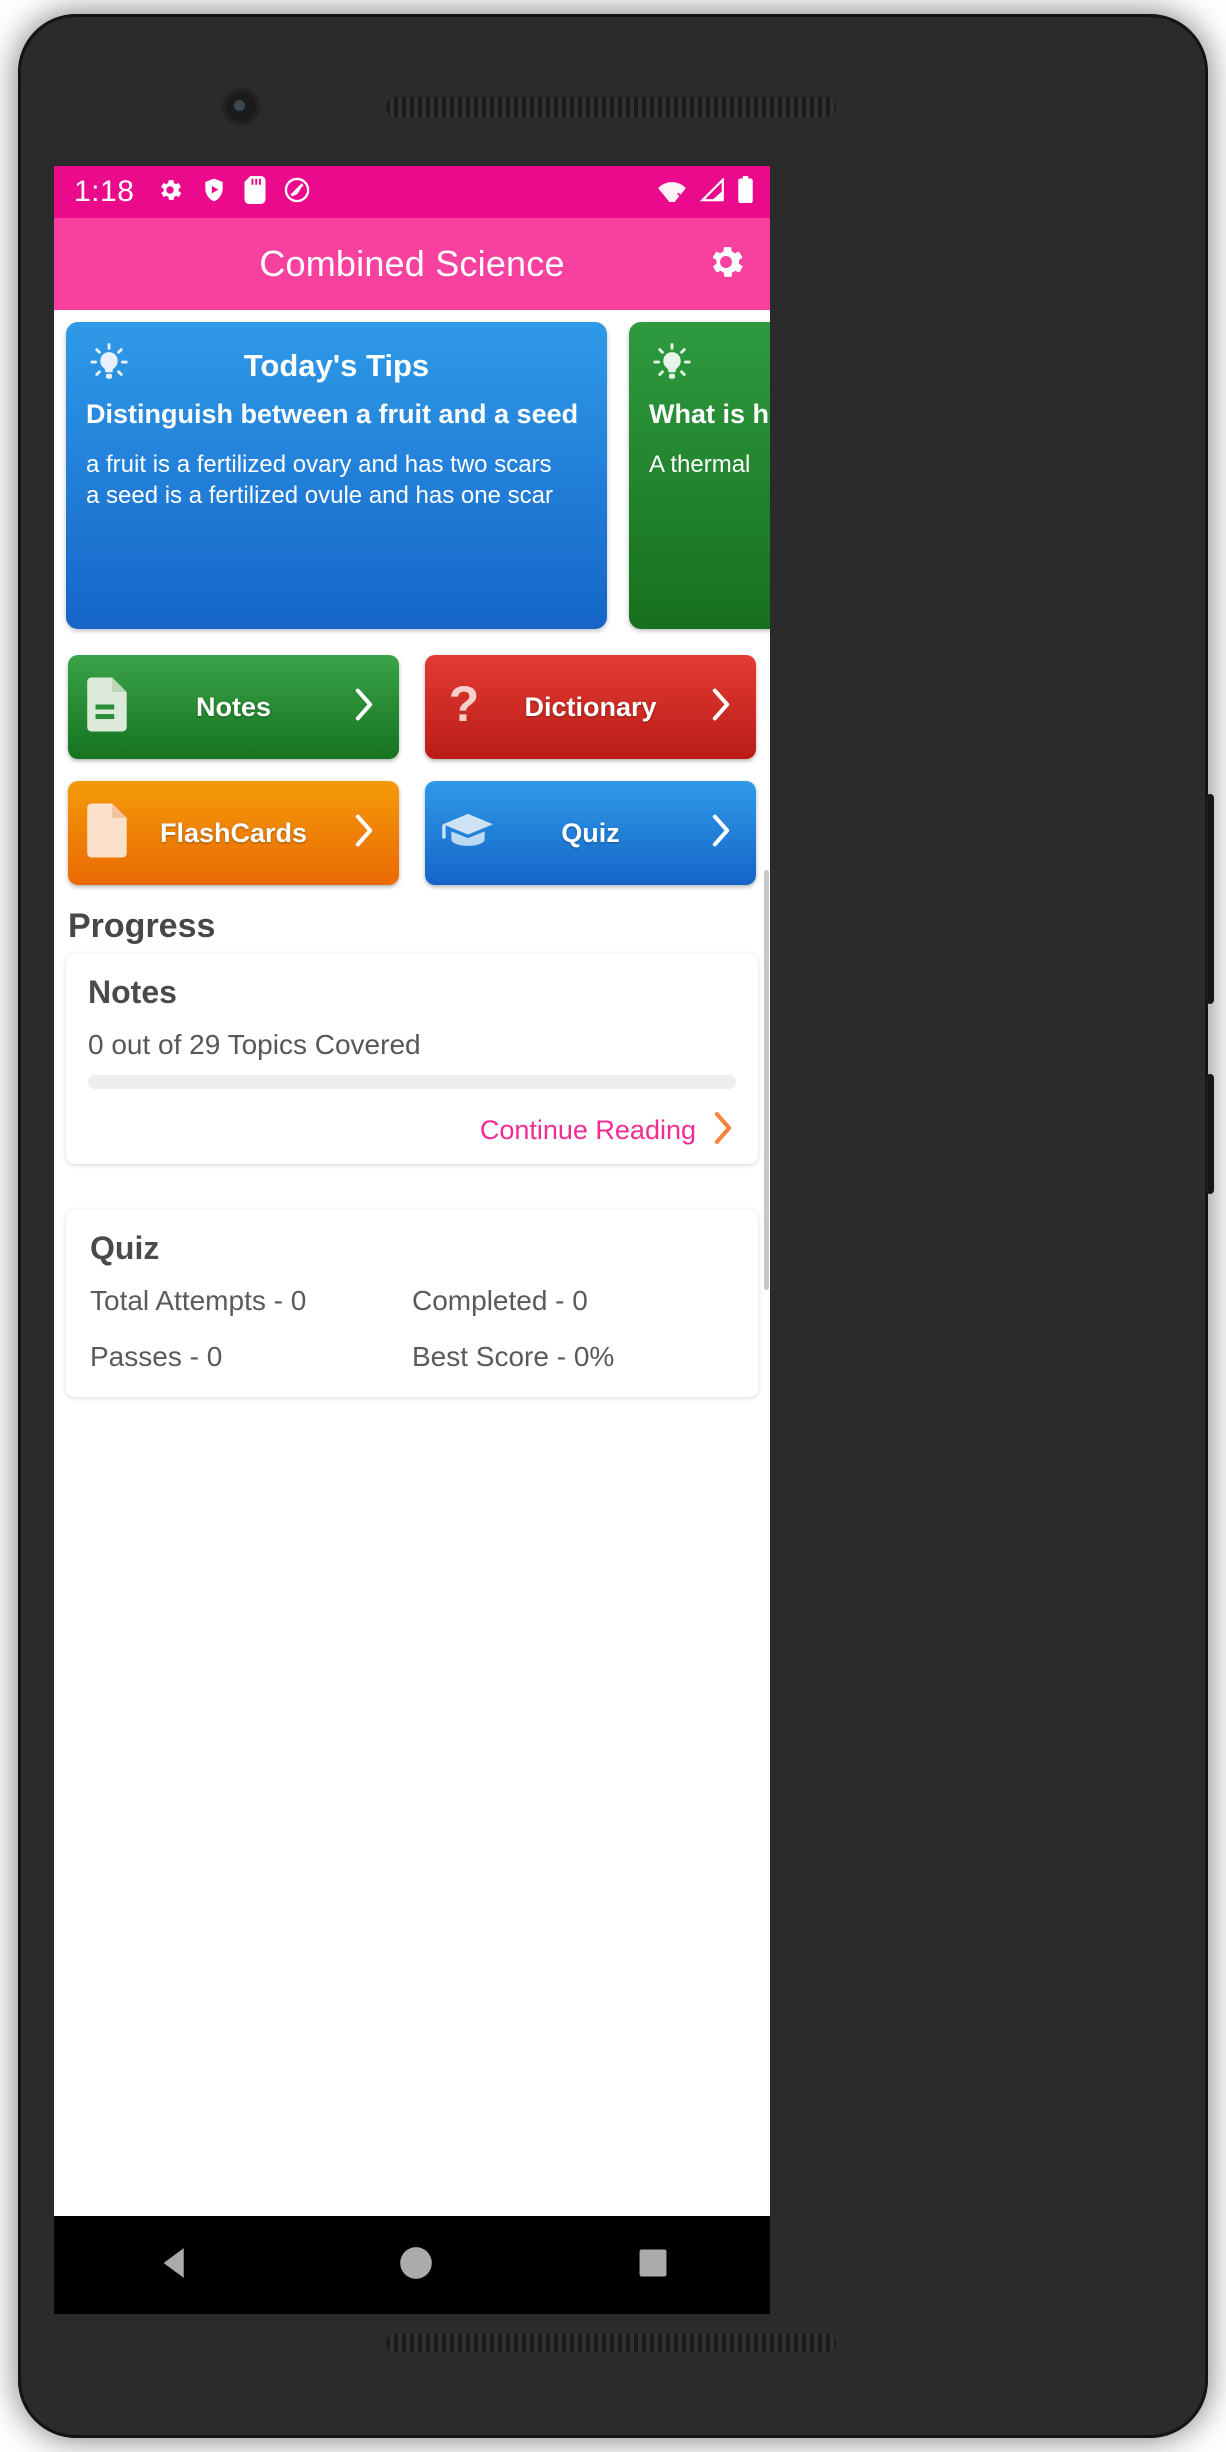 The height and width of the screenshot is (2452, 1226). I want to click on status-bar-clock: 1:18, so click(104, 191).